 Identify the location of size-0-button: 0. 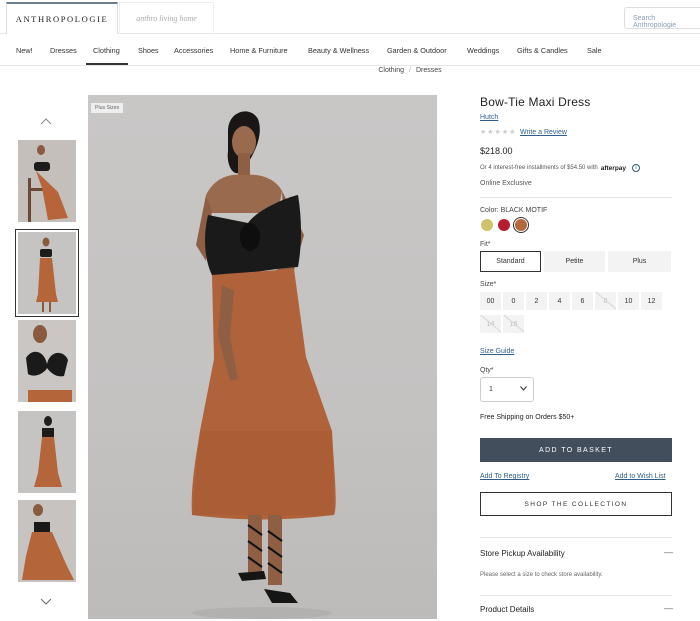
(513, 301).